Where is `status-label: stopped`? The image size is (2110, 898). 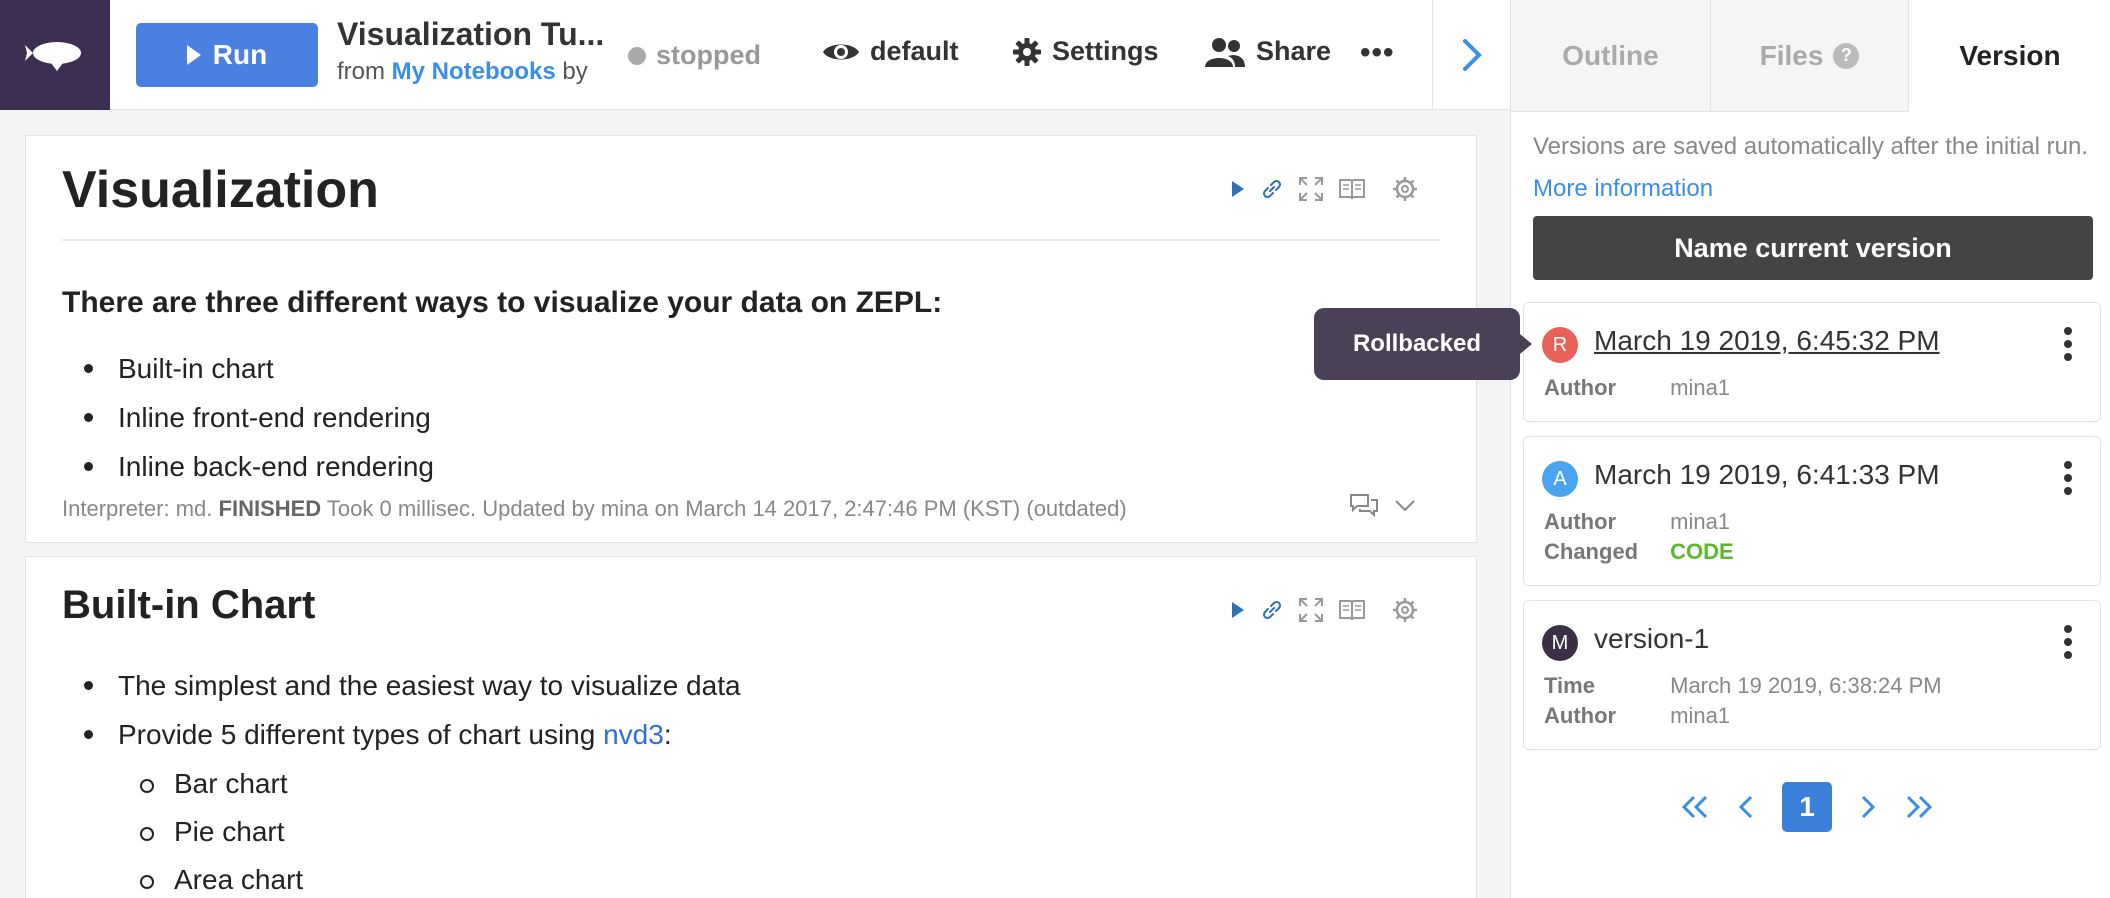
status-label: stopped is located at coordinates (708, 55).